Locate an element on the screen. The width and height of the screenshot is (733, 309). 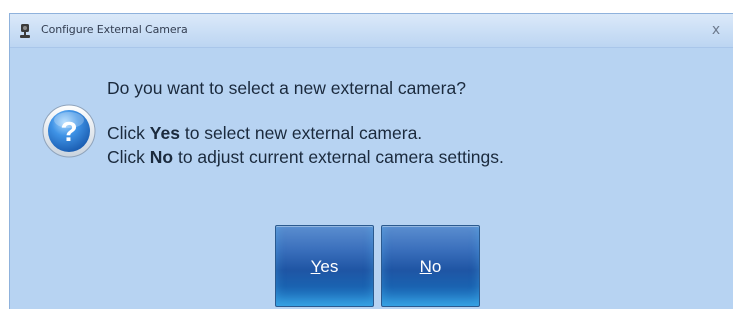
window-title: Configure External Camera is located at coordinates (114, 29).